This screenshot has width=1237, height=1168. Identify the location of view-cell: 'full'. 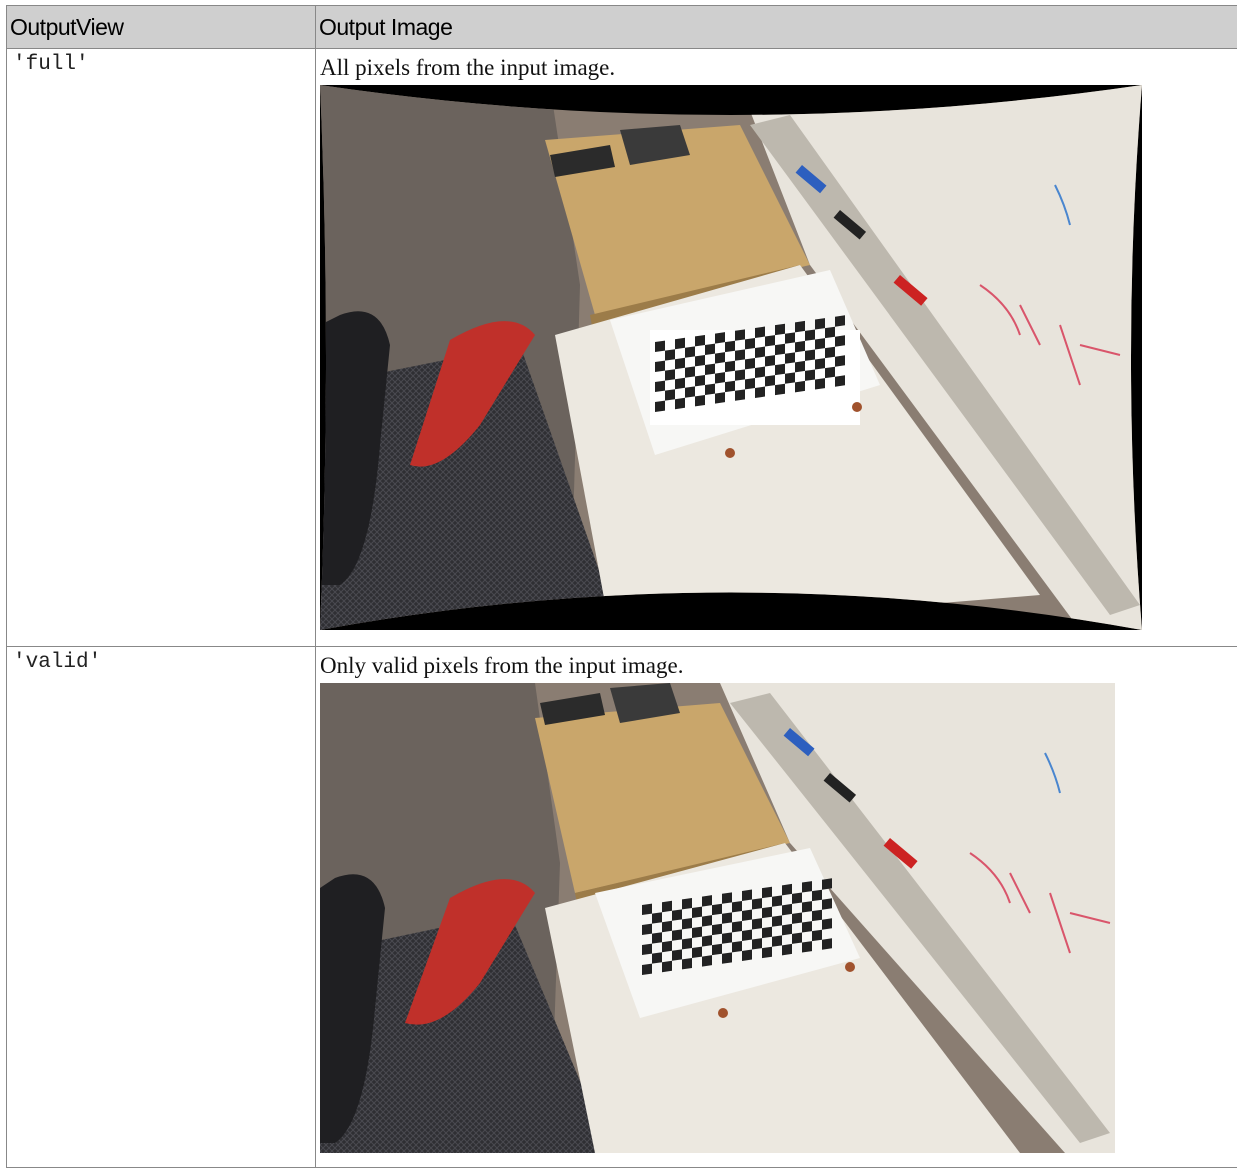
(161, 347).